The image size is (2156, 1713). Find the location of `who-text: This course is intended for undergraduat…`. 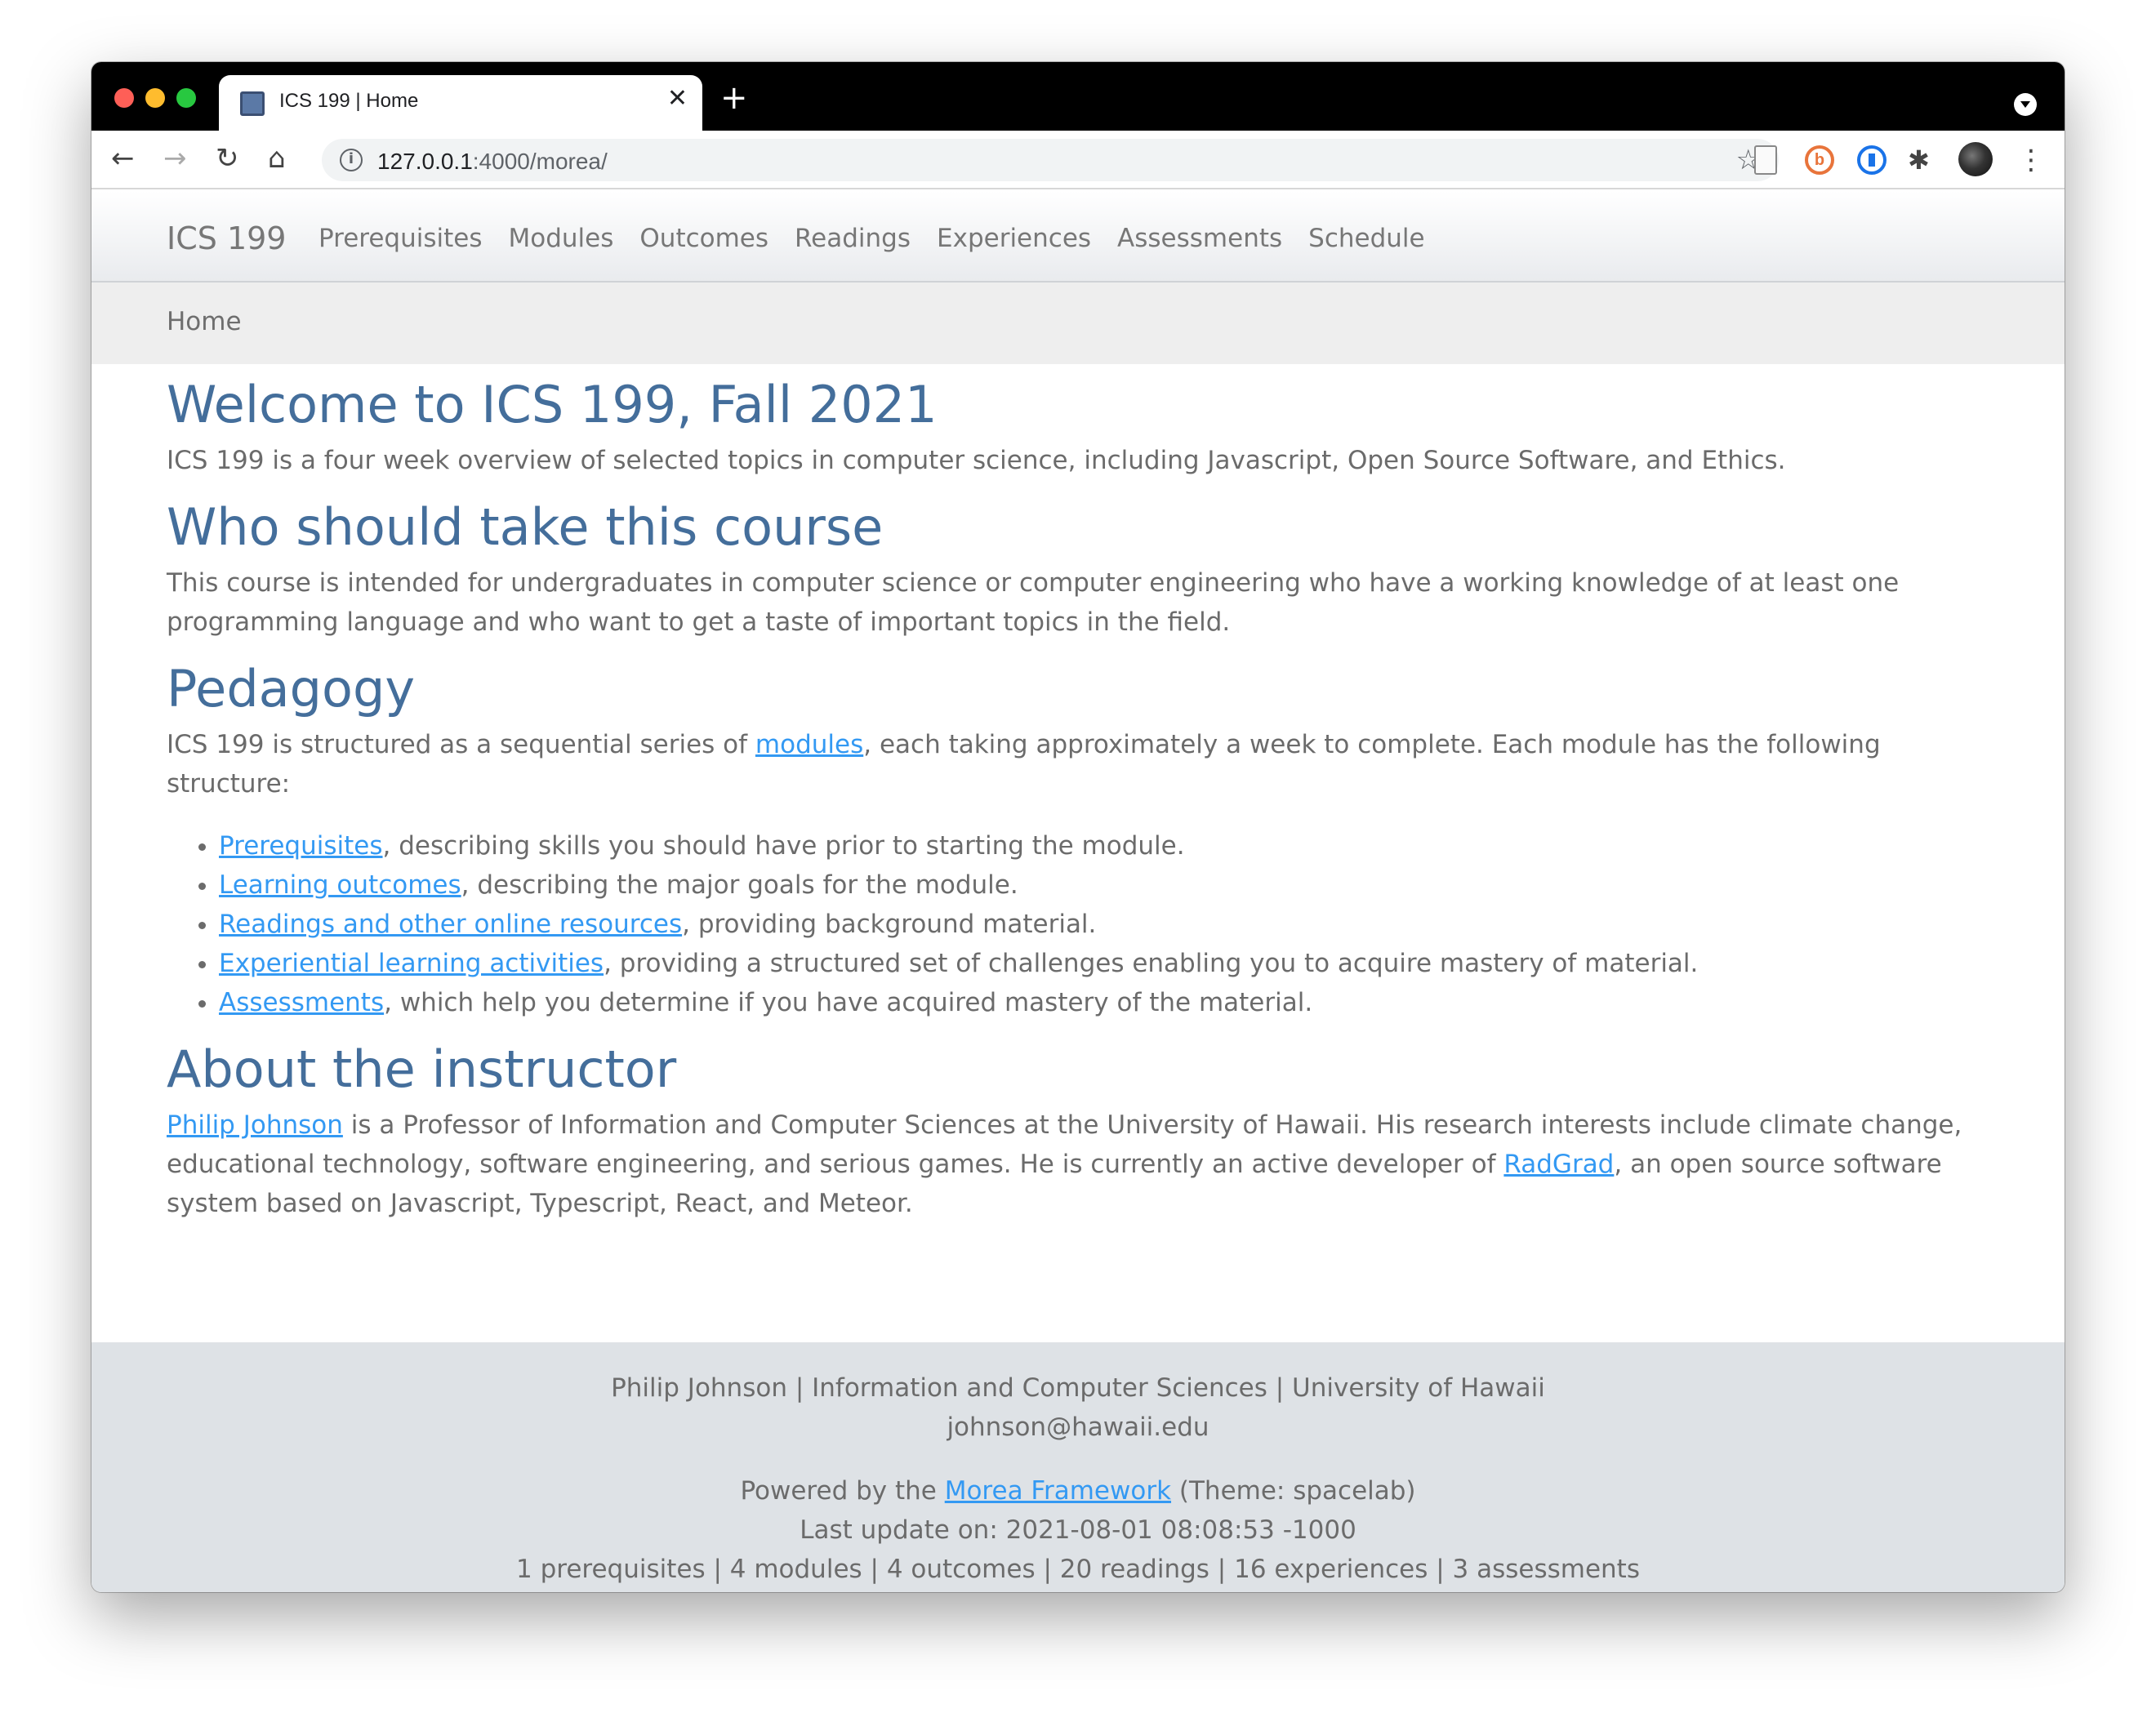

who-text: This course is intended for undergraduat… is located at coordinates (1033, 603).